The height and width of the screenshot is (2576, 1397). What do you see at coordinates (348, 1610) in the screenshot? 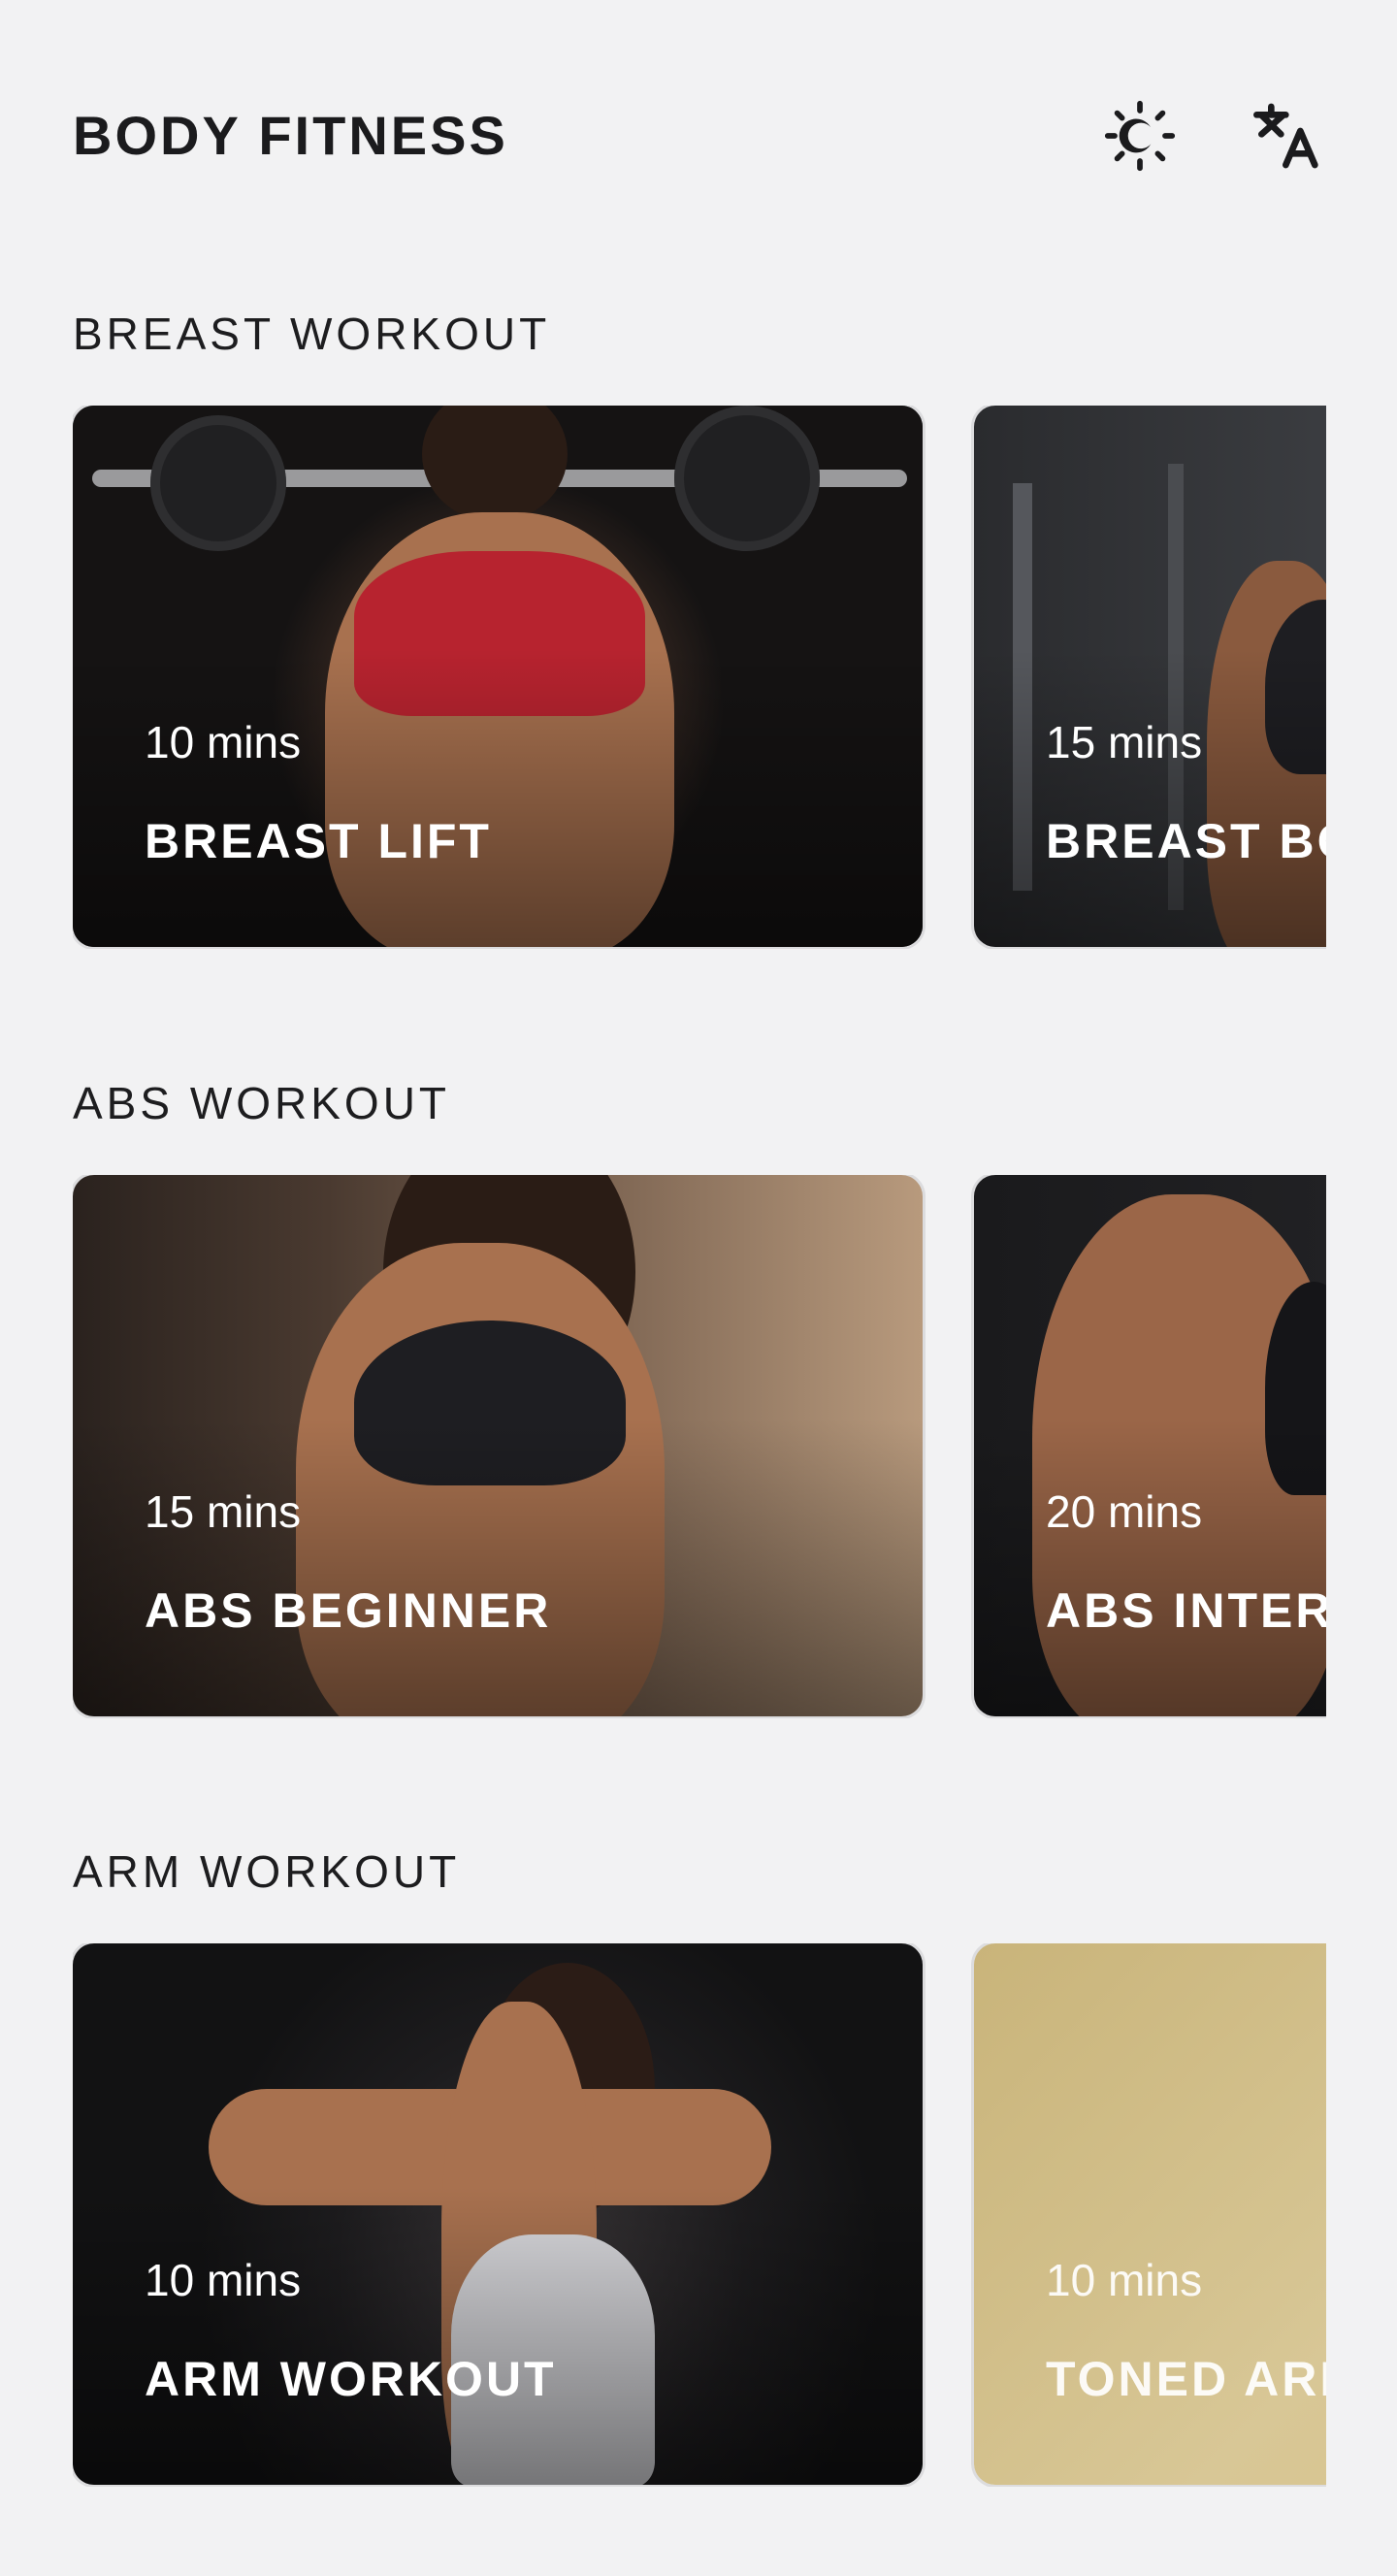
I see `workout-name: ABS BEGINNER` at bounding box center [348, 1610].